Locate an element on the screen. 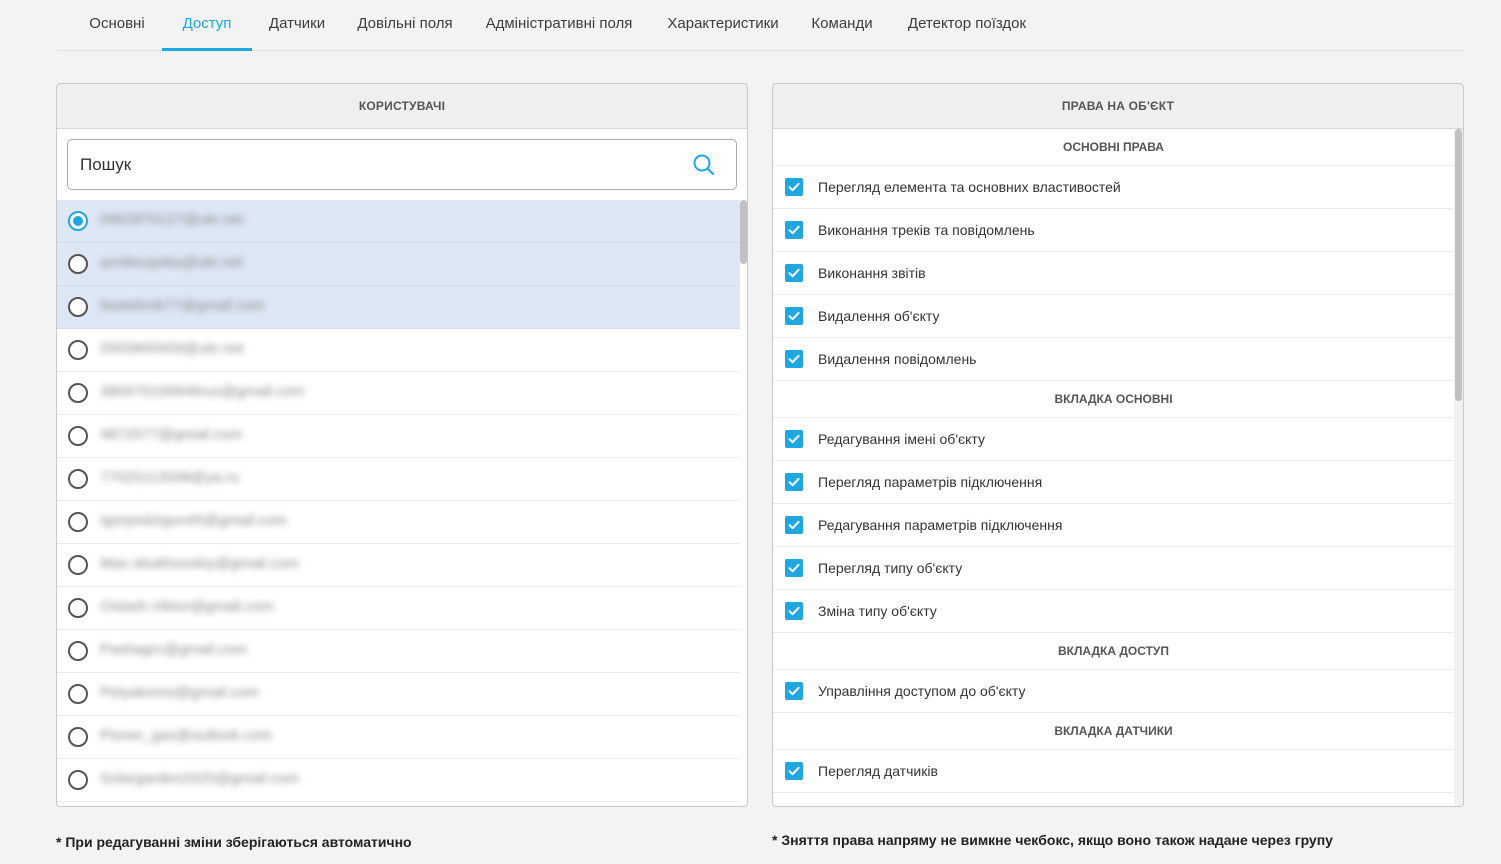 The height and width of the screenshot is (864, 1501). tab-admin-fields: Адміністративні поля is located at coordinates (559, 25).